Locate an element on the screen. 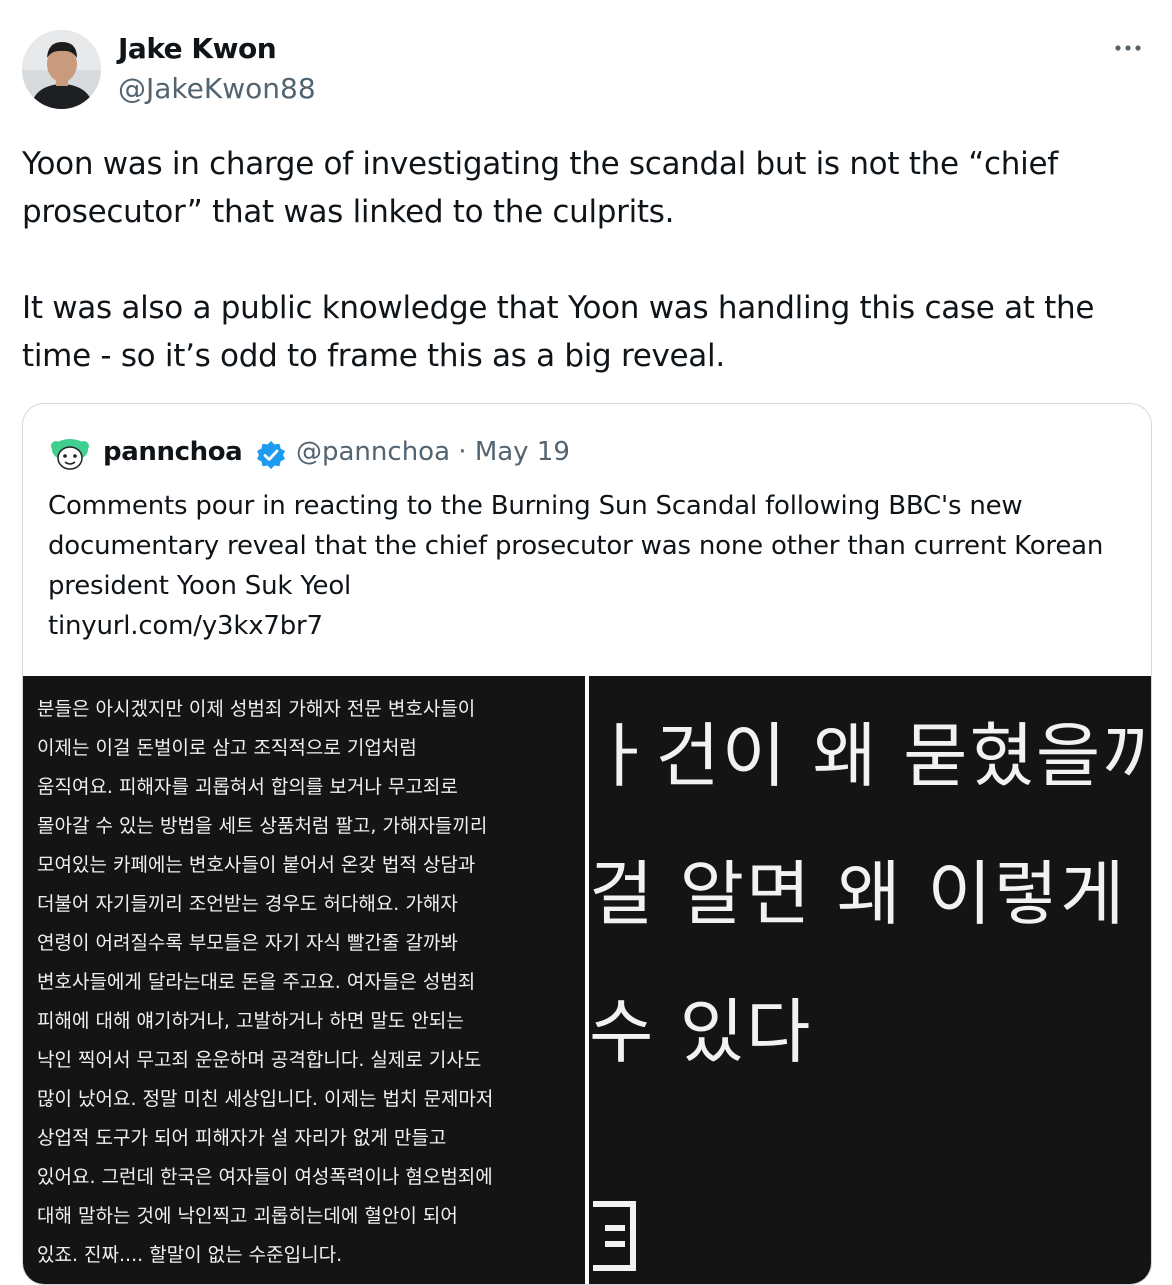 The height and width of the screenshot is (1285, 1172). partial-glyph-icon is located at coordinates (614, 1236).